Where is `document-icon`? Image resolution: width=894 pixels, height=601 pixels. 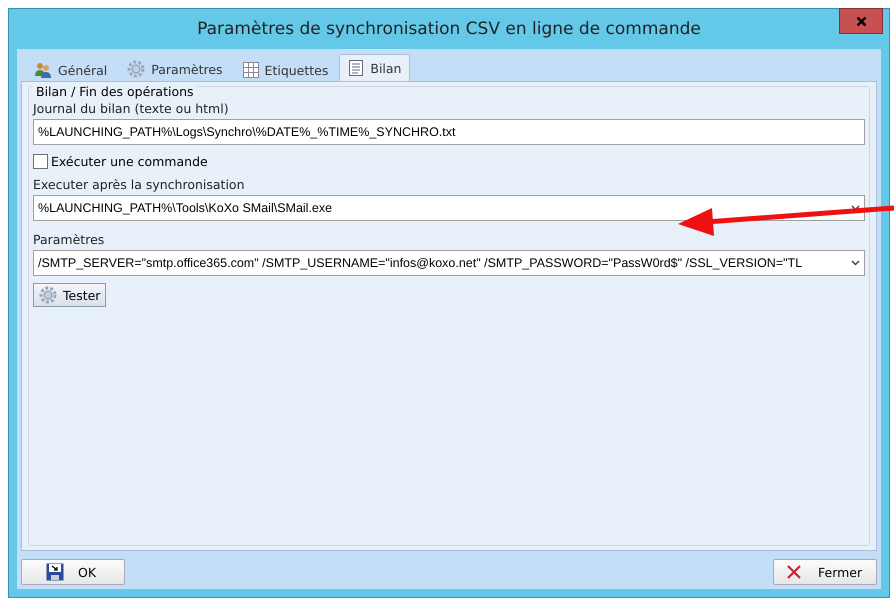 document-icon is located at coordinates (356, 68).